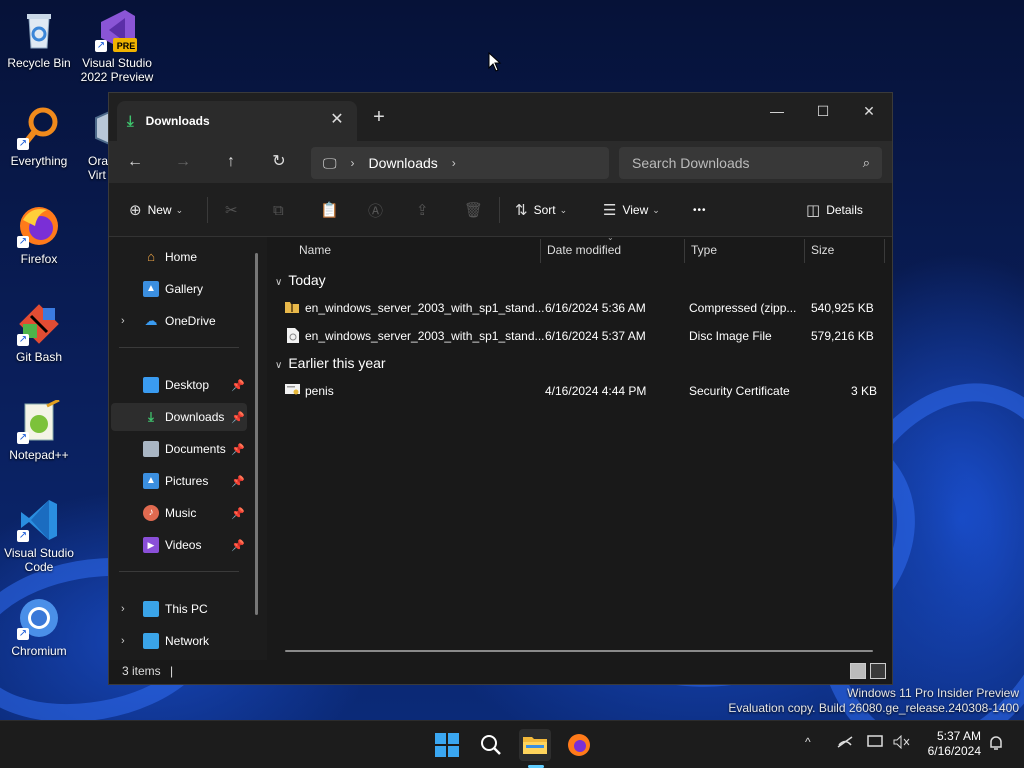 Image resolution: width=1024 pixels, height=768 pixels. Describe the element at coordinates (845, 743) in the screenshot. I see `network-offline-icon` at that location.